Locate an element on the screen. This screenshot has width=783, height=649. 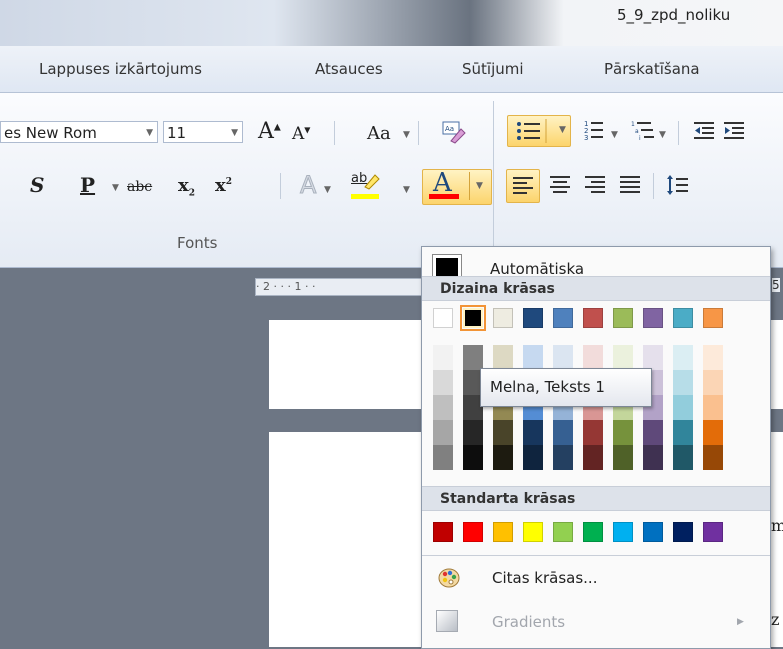
clear-formatting-button: Aa is located at coordinates (454, 132).